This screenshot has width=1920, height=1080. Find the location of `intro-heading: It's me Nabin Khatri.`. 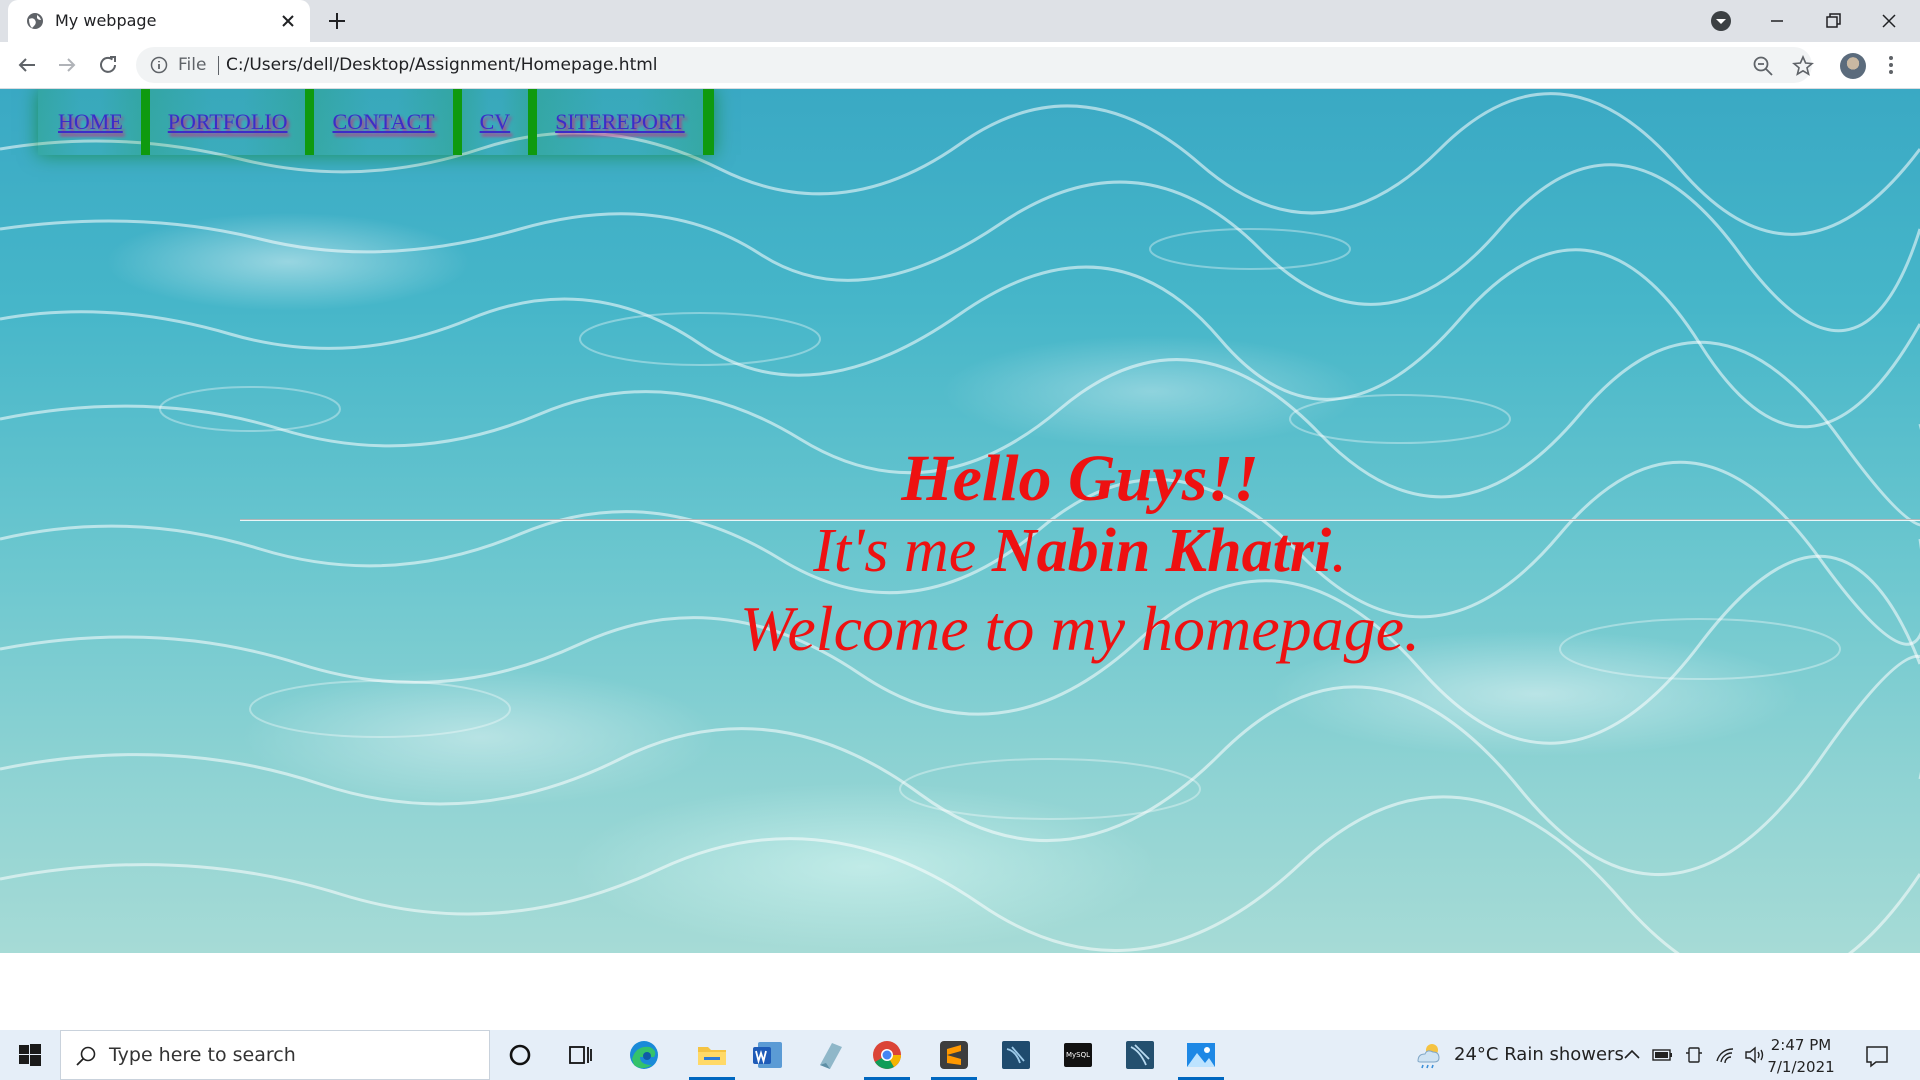

intro-heading: It's me Nabin Khatri. is located at coordinates (960, 551).